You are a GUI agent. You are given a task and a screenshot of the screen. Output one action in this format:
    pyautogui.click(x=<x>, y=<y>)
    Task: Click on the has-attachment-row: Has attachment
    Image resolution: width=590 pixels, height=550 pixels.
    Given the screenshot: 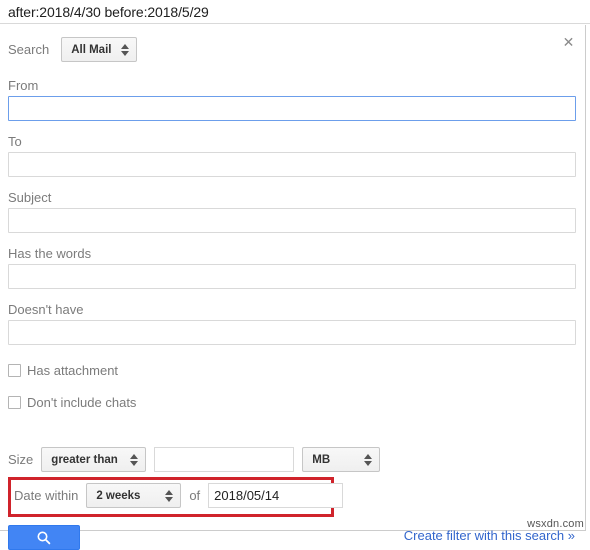 What is the action you would take?
    pyautogui.click(x=63, y=370)
    